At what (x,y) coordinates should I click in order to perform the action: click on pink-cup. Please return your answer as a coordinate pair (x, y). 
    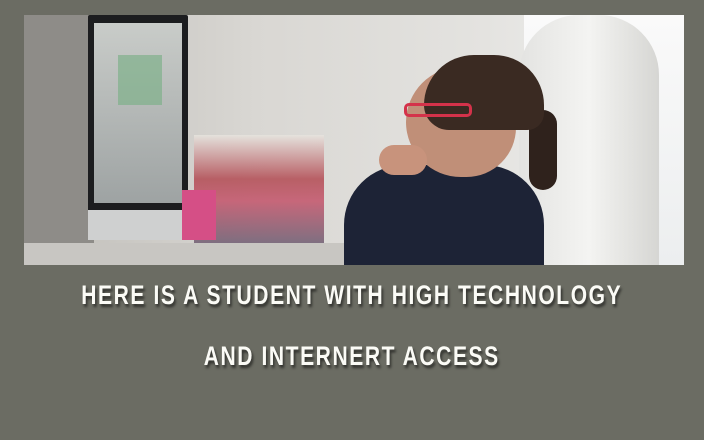
    Looking at the image, I should click on (199, 215).